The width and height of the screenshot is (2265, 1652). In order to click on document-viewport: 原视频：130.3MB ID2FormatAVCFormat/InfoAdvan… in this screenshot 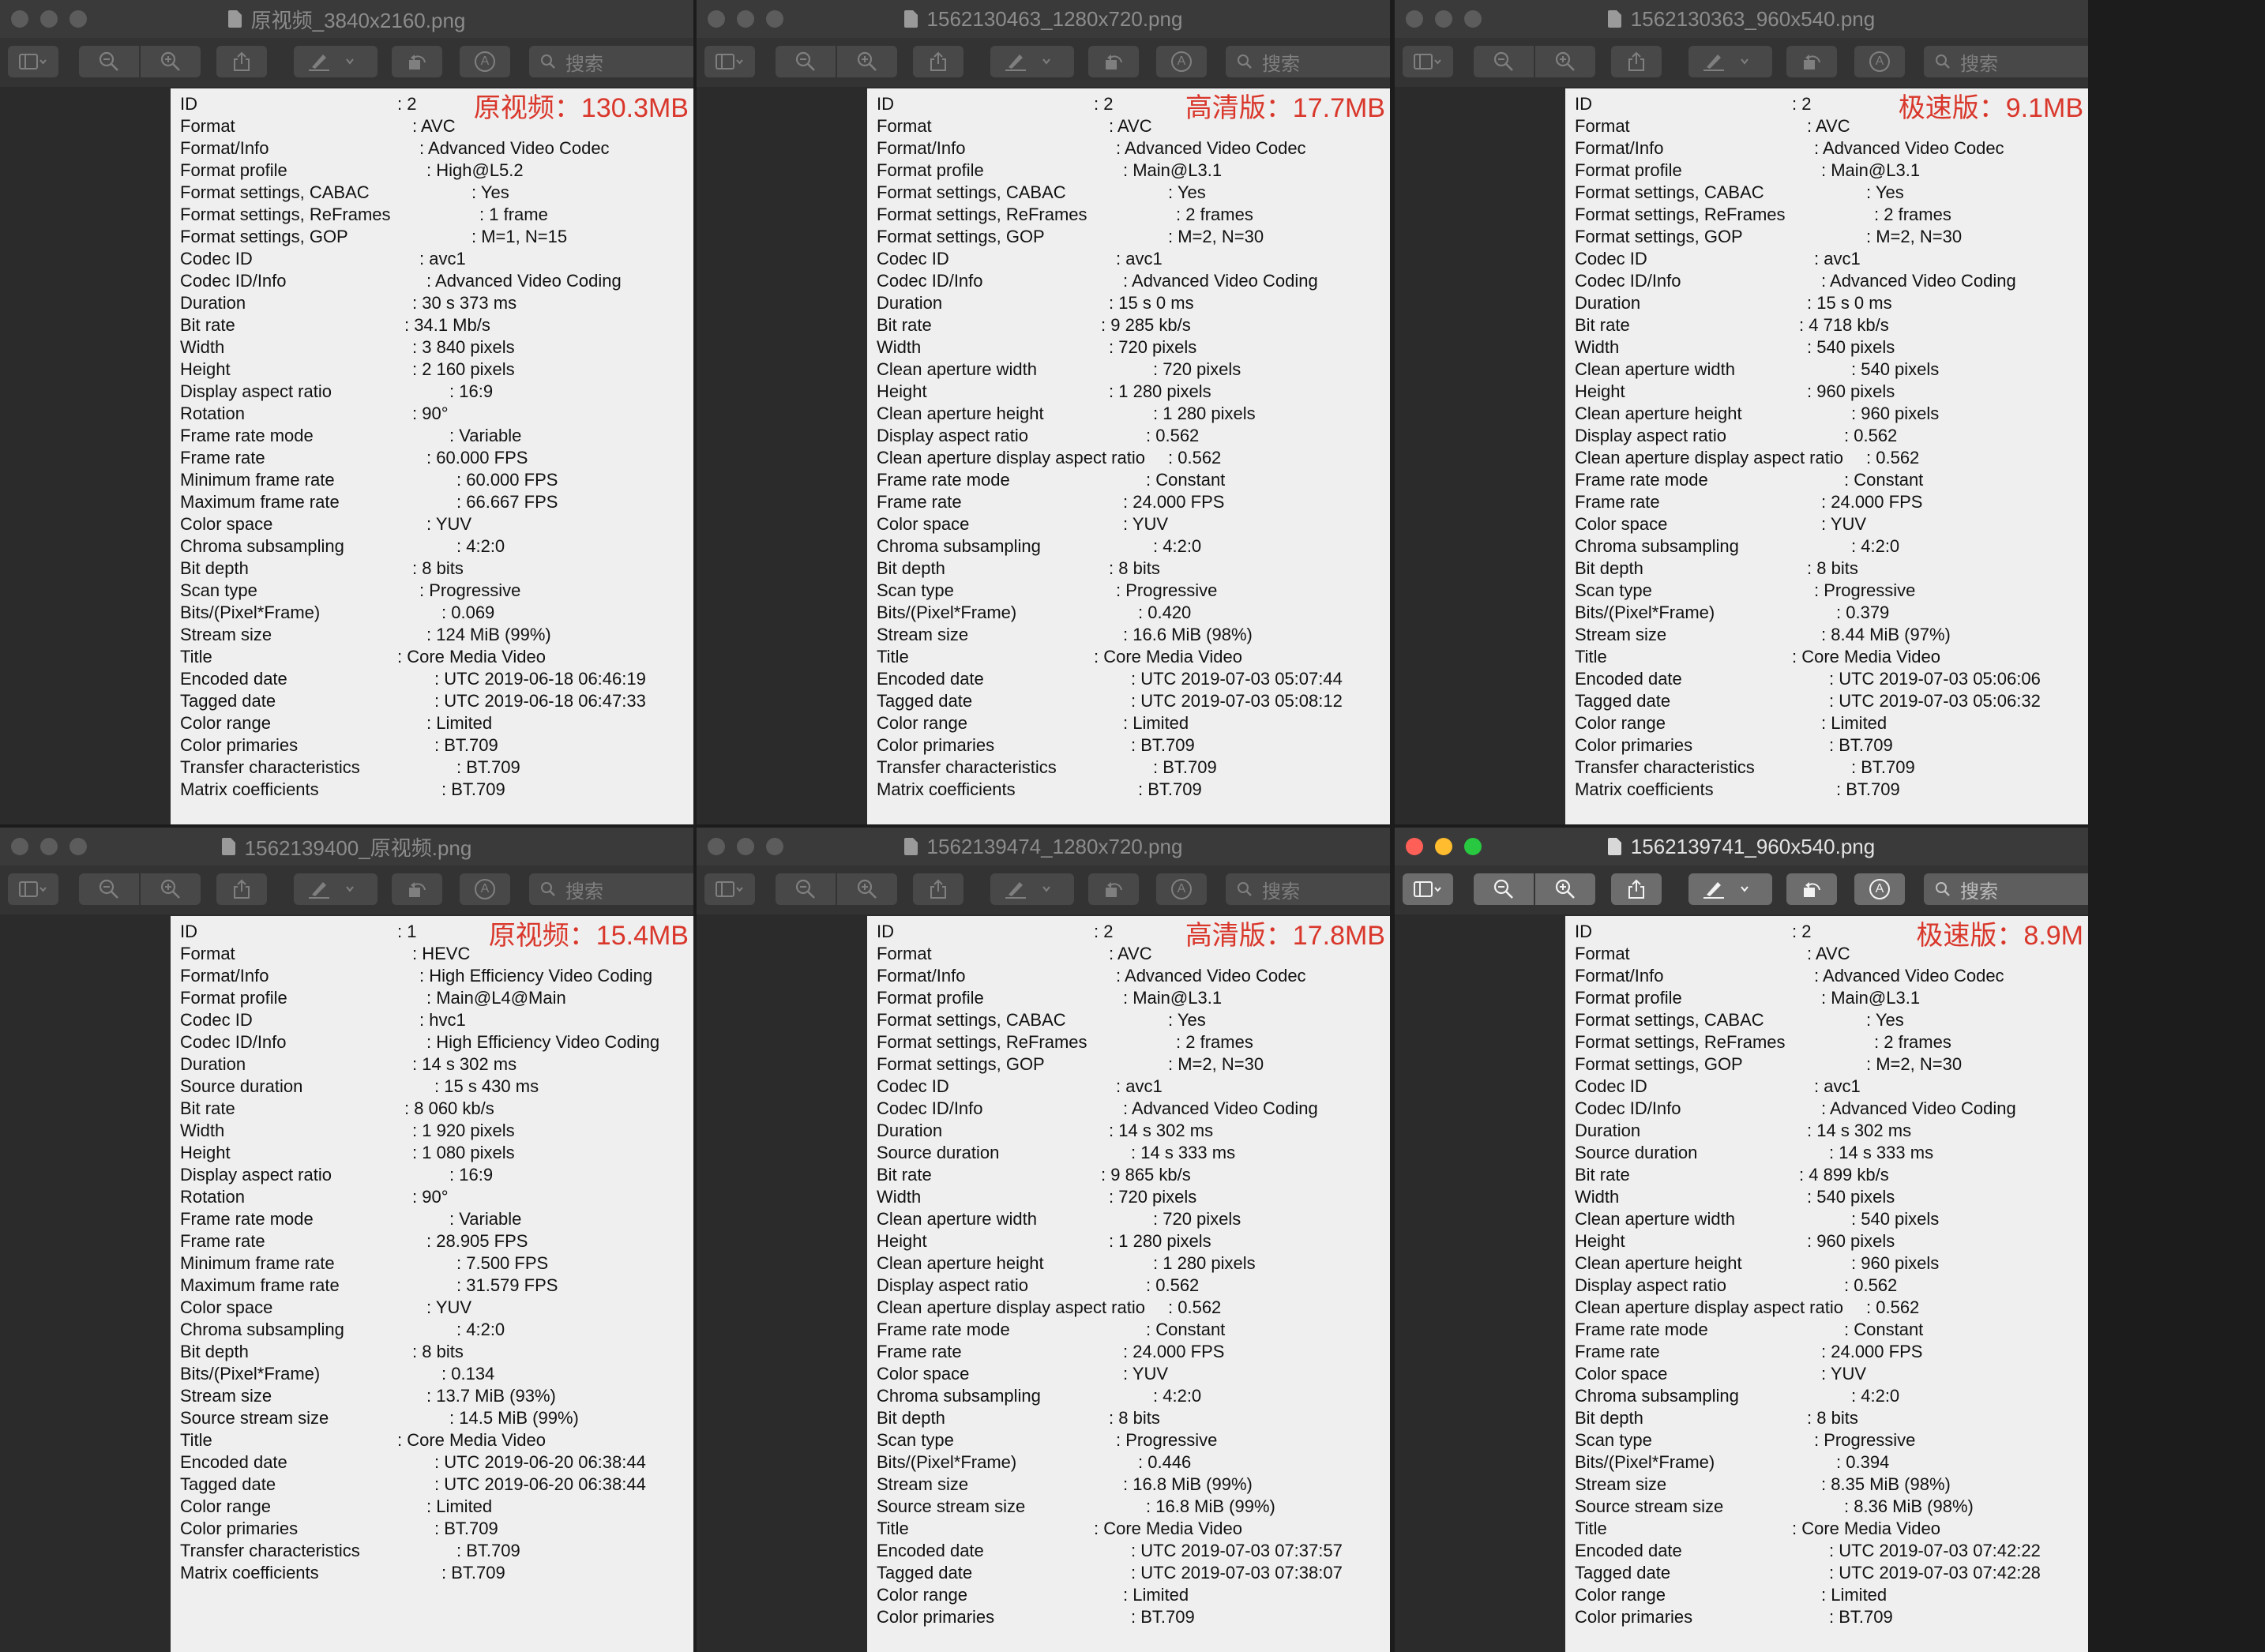, I will do `click(346, 455)`.